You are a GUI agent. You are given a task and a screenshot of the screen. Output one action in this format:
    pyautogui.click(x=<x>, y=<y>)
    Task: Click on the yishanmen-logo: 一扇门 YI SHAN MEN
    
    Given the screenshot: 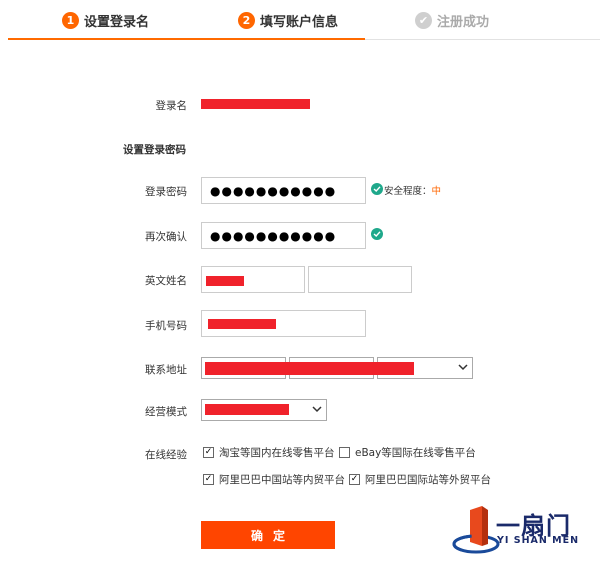 What is the action you would take?
    pyautogui.click(x=526, y=530)
    